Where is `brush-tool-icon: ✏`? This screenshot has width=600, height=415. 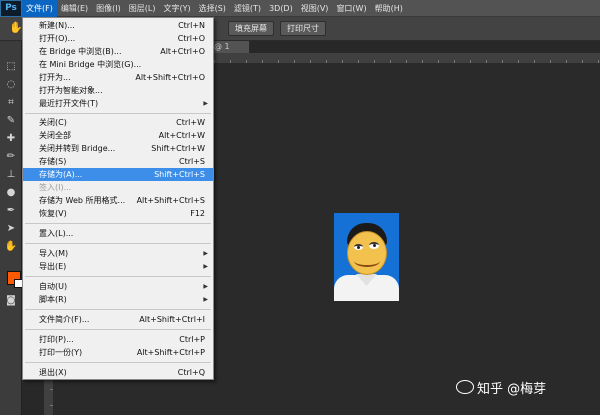
brush-tool-icon: ✏ is located at coordinates (11, 157).